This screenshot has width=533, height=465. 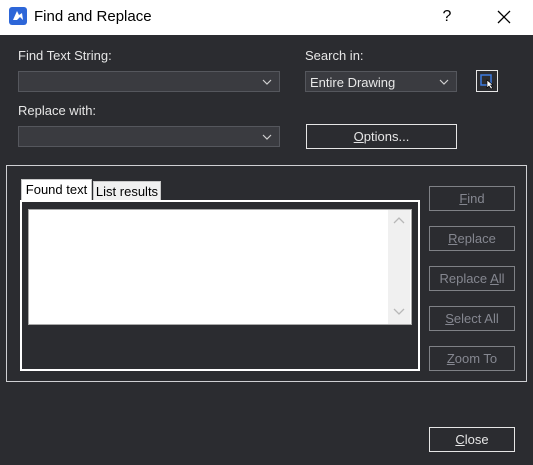 I want to click on vertical-scrollbar, so click(x=399, y=267).